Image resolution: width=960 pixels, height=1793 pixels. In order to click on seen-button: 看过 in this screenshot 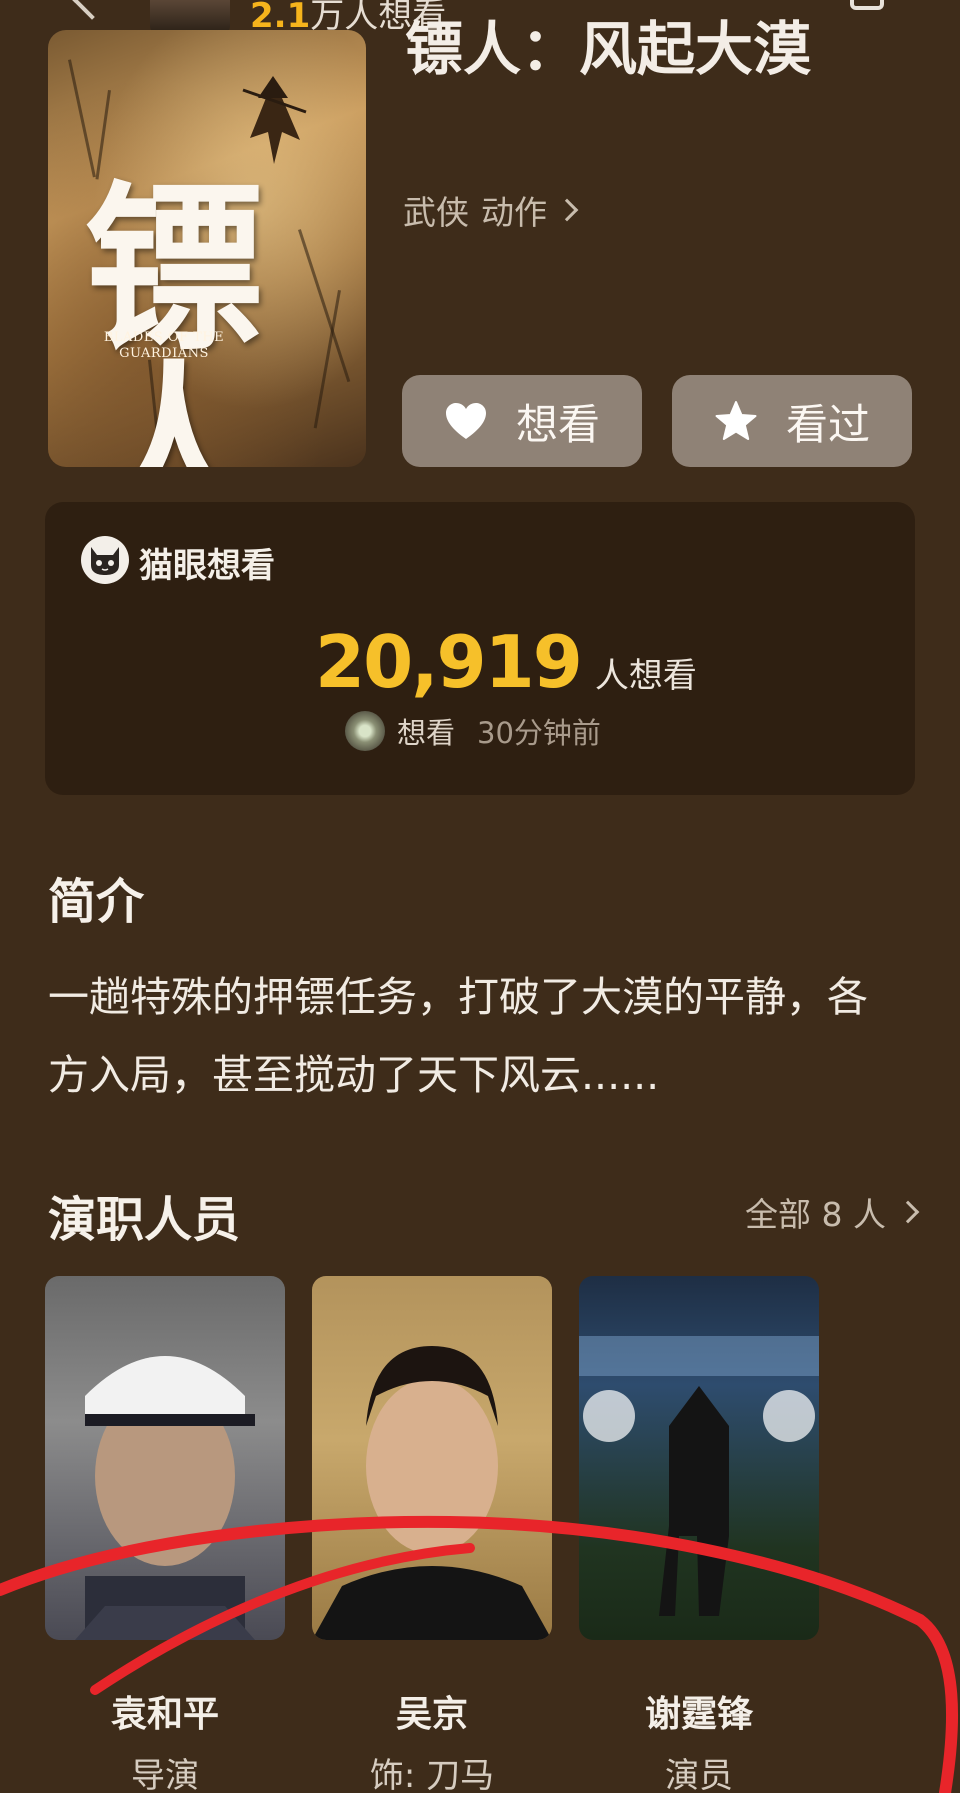, I will do `click(792, 421)`.